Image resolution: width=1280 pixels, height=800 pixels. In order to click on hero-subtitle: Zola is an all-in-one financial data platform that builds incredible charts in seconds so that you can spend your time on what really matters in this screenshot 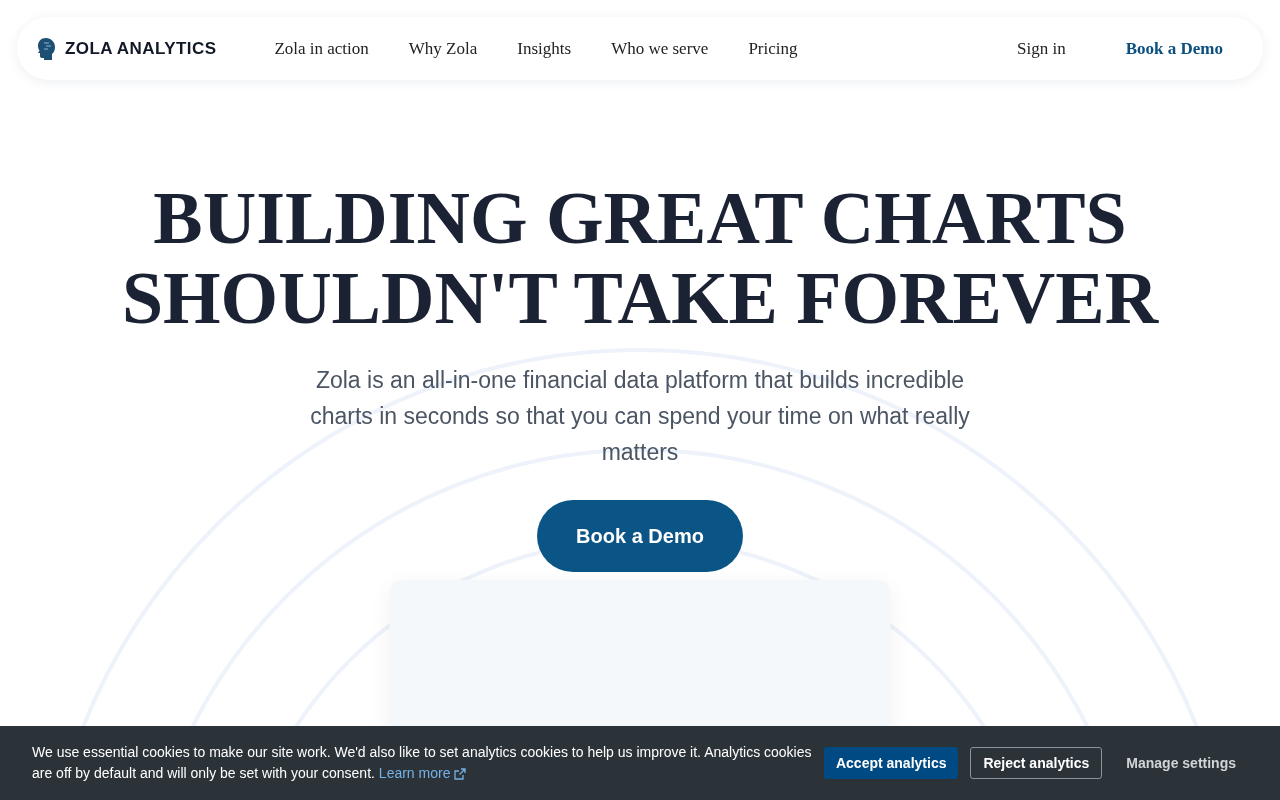, I will do `click(640, 416)`.